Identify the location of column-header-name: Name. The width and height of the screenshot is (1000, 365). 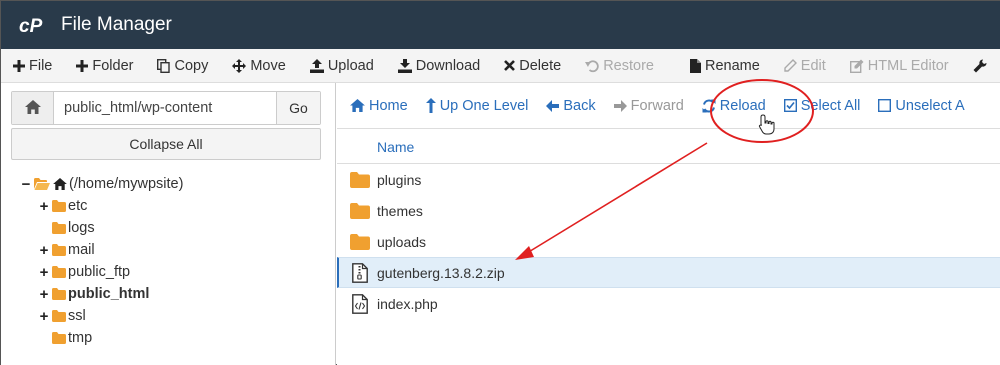
(668, 147).